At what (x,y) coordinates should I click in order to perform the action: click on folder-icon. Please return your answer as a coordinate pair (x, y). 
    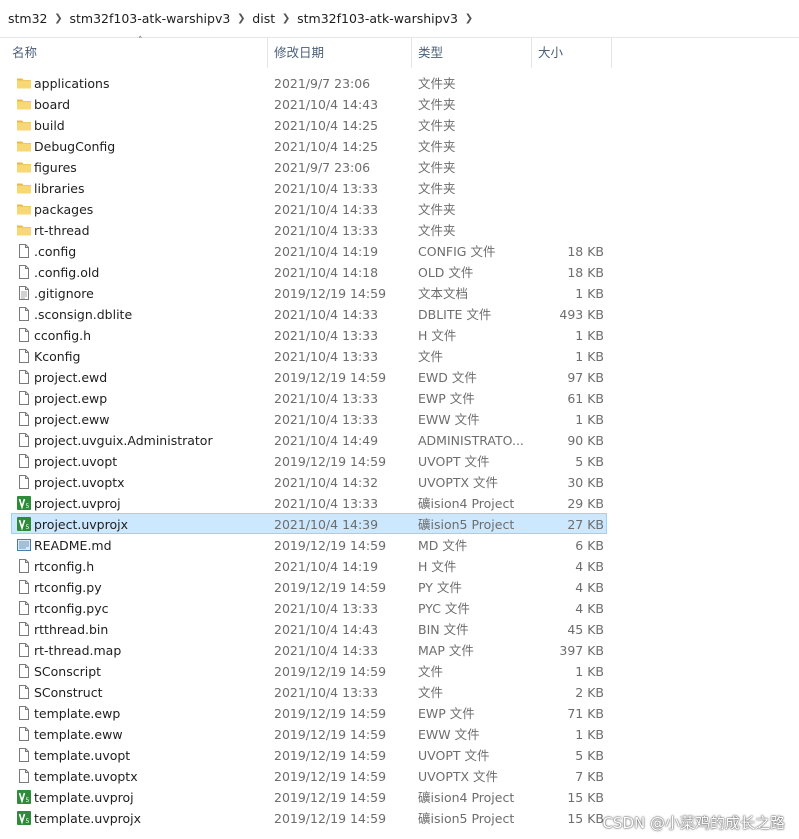
    Looking at the image, I should click on (24, 230).